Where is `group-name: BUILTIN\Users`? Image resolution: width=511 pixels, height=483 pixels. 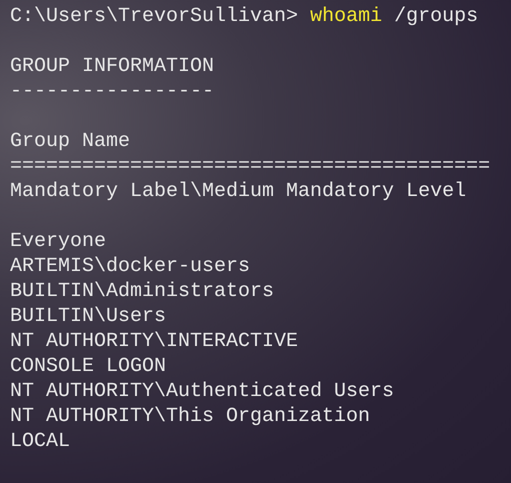 group-name: BUILTIN\Users is located at coordinates (88, 316).